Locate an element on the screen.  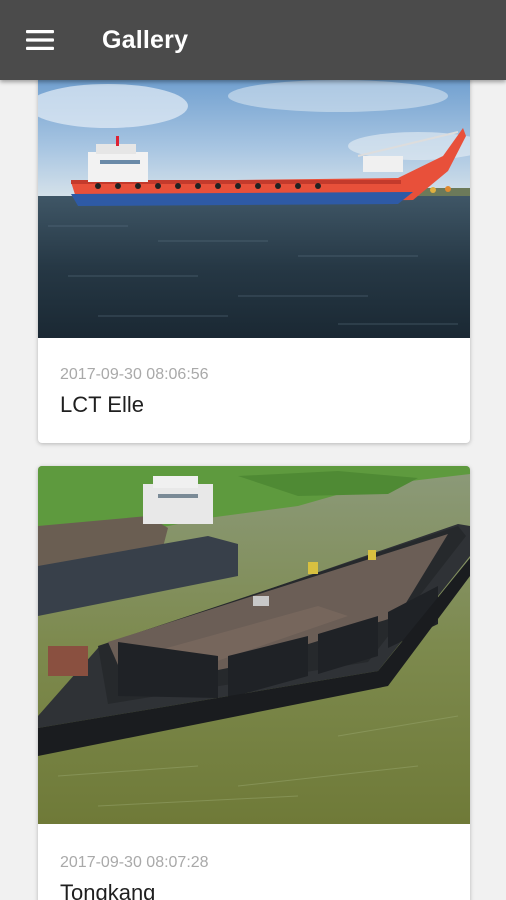
page-title: Gallery is located at coordinates (145, 39).